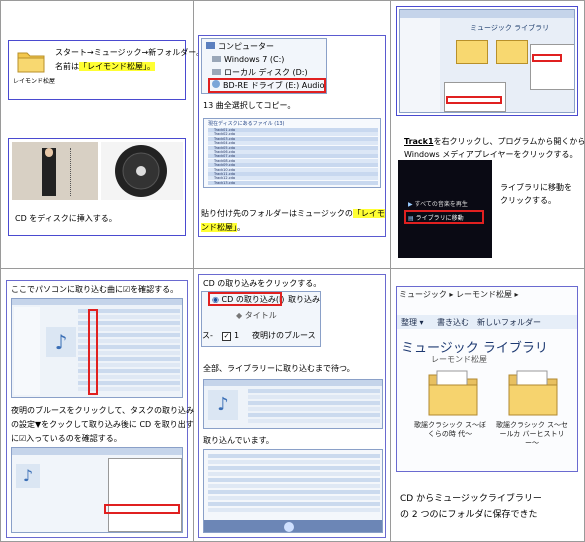 The width and height of the screenshot is (585, 542). I want to click on address-bar, so click(487, 14).